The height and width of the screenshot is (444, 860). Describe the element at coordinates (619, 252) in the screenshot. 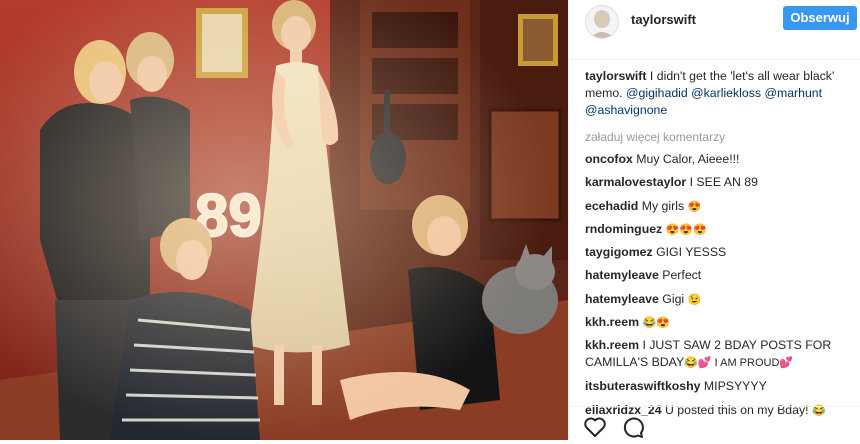

I see `comment-username: taygigomez` at that location.